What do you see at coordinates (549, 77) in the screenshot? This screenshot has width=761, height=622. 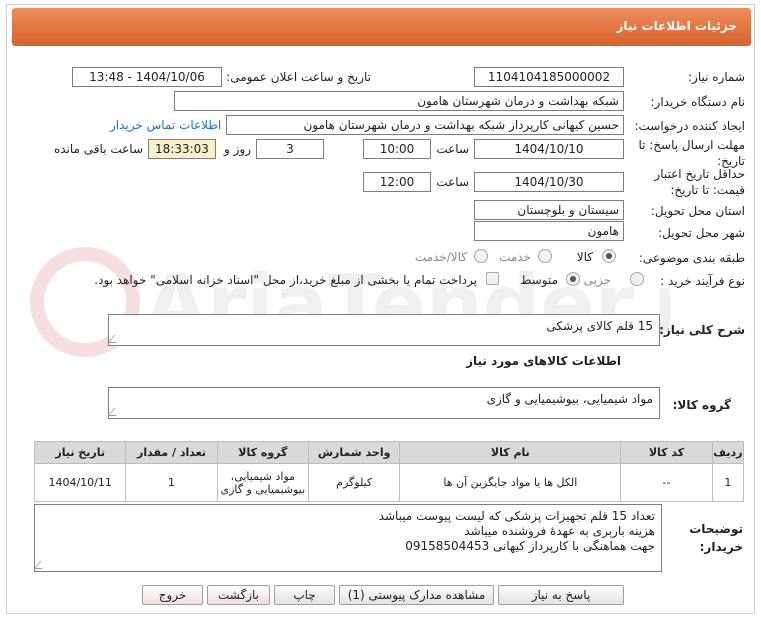 I see `need-number-field: 1104104185000002` at bounding box center [549, 77].